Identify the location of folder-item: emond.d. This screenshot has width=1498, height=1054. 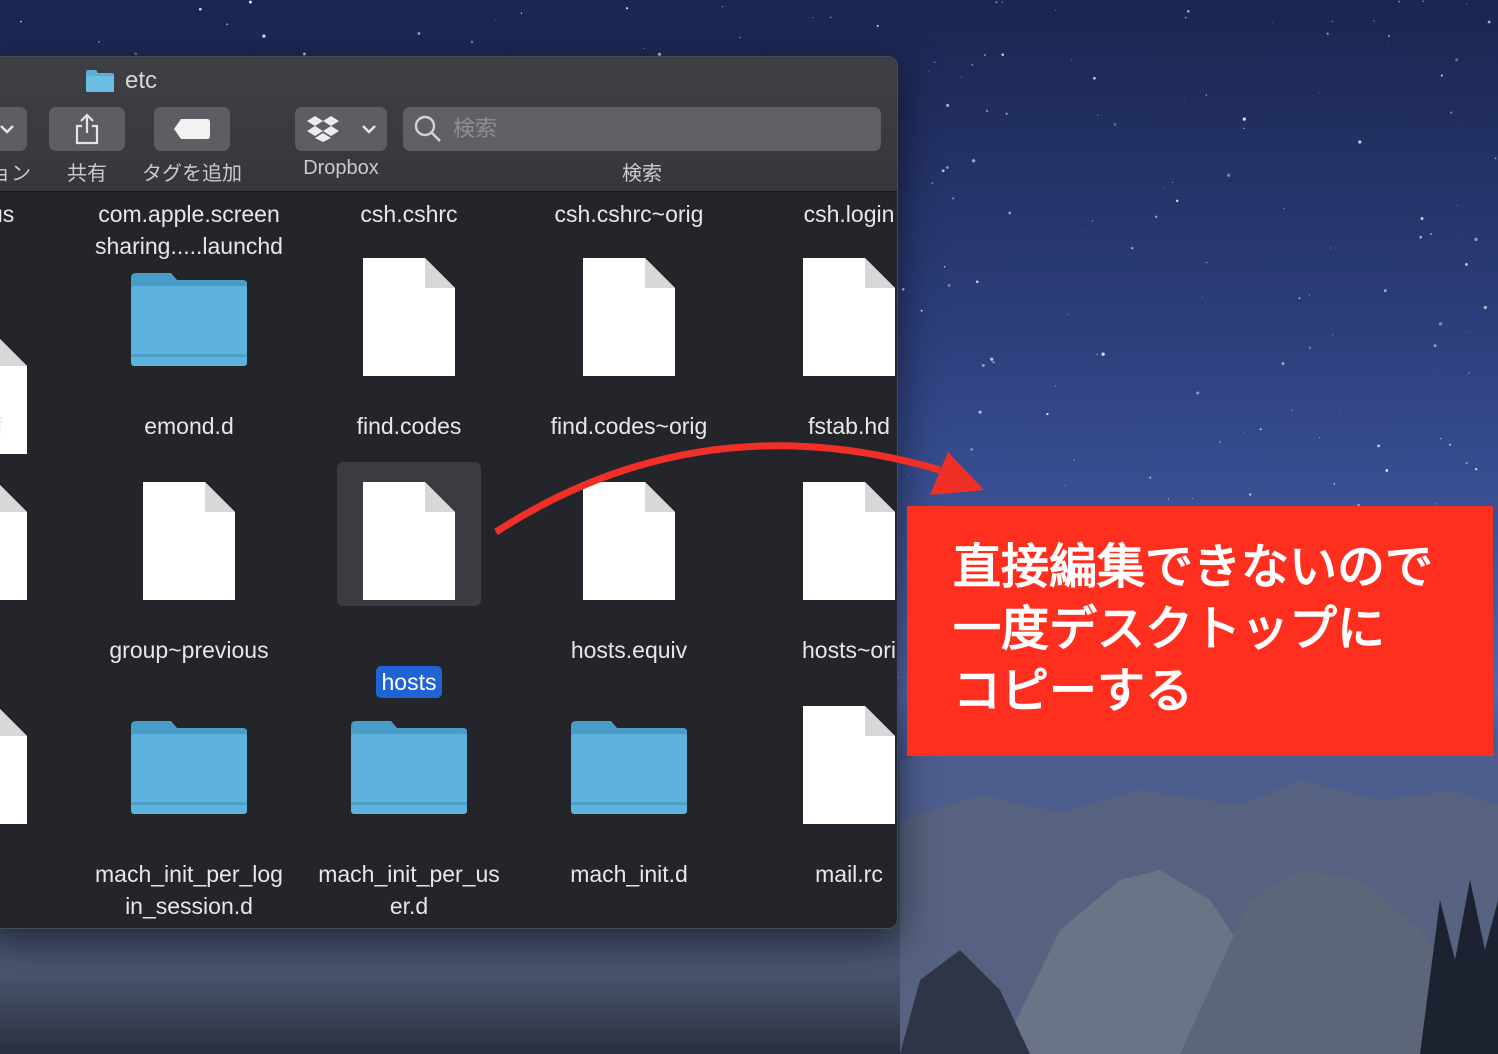
(189, 362).